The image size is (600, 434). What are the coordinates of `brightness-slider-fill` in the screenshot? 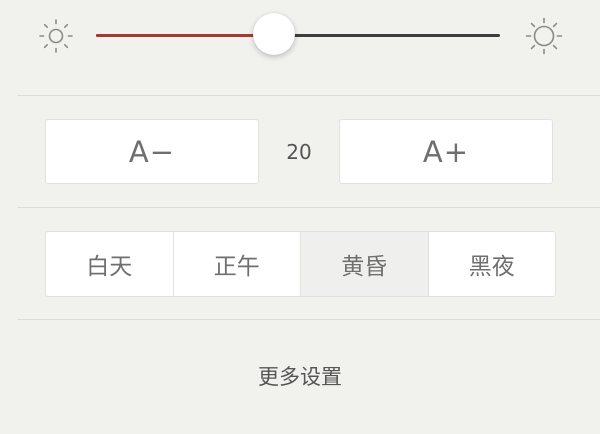 It's located at (185, 35).